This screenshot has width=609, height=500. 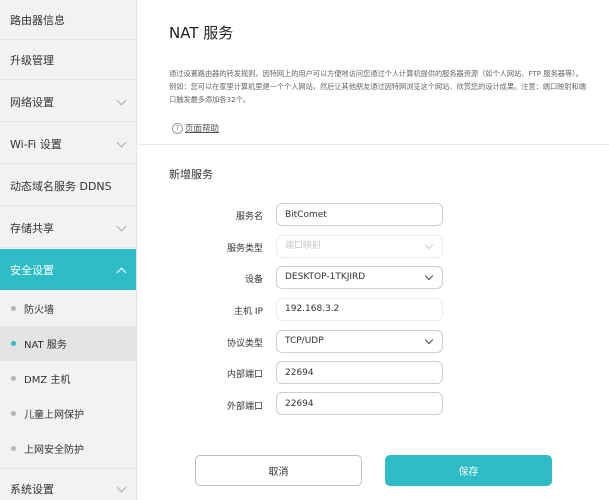 What do you see at coordinates (32, 60) in the screenshot?
I see `sidebar-item-label: 升级管理` at bounding box center [32, 60].